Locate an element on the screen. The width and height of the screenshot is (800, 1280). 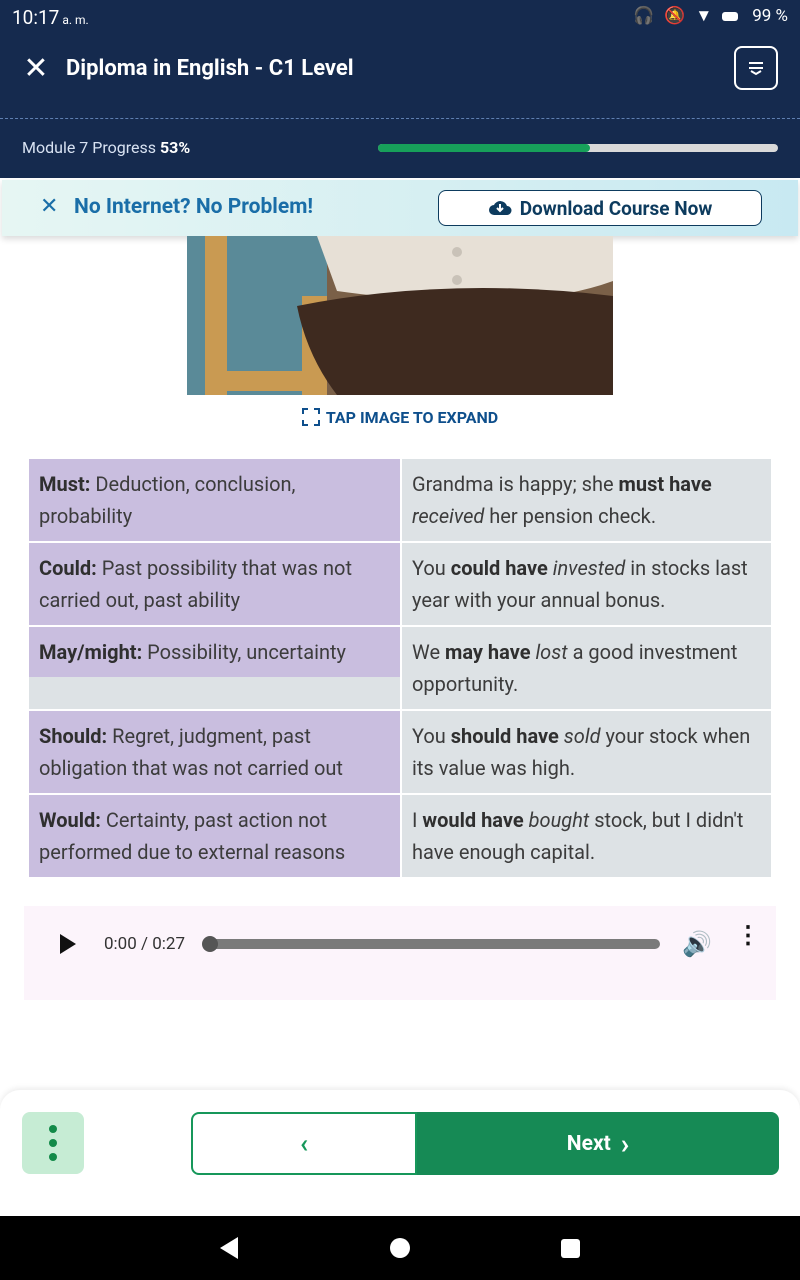
status-time-value: 10:17 is located at coordinates (36, 17).